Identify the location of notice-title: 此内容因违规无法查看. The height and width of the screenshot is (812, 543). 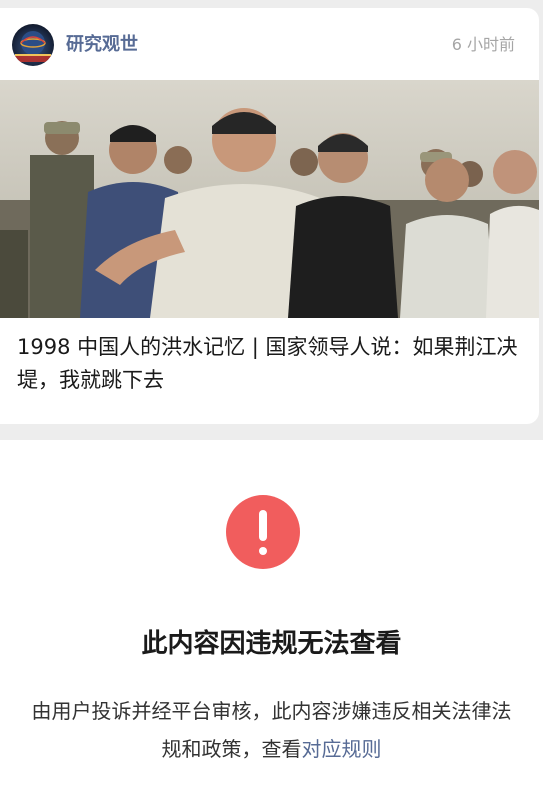
(271, 644).